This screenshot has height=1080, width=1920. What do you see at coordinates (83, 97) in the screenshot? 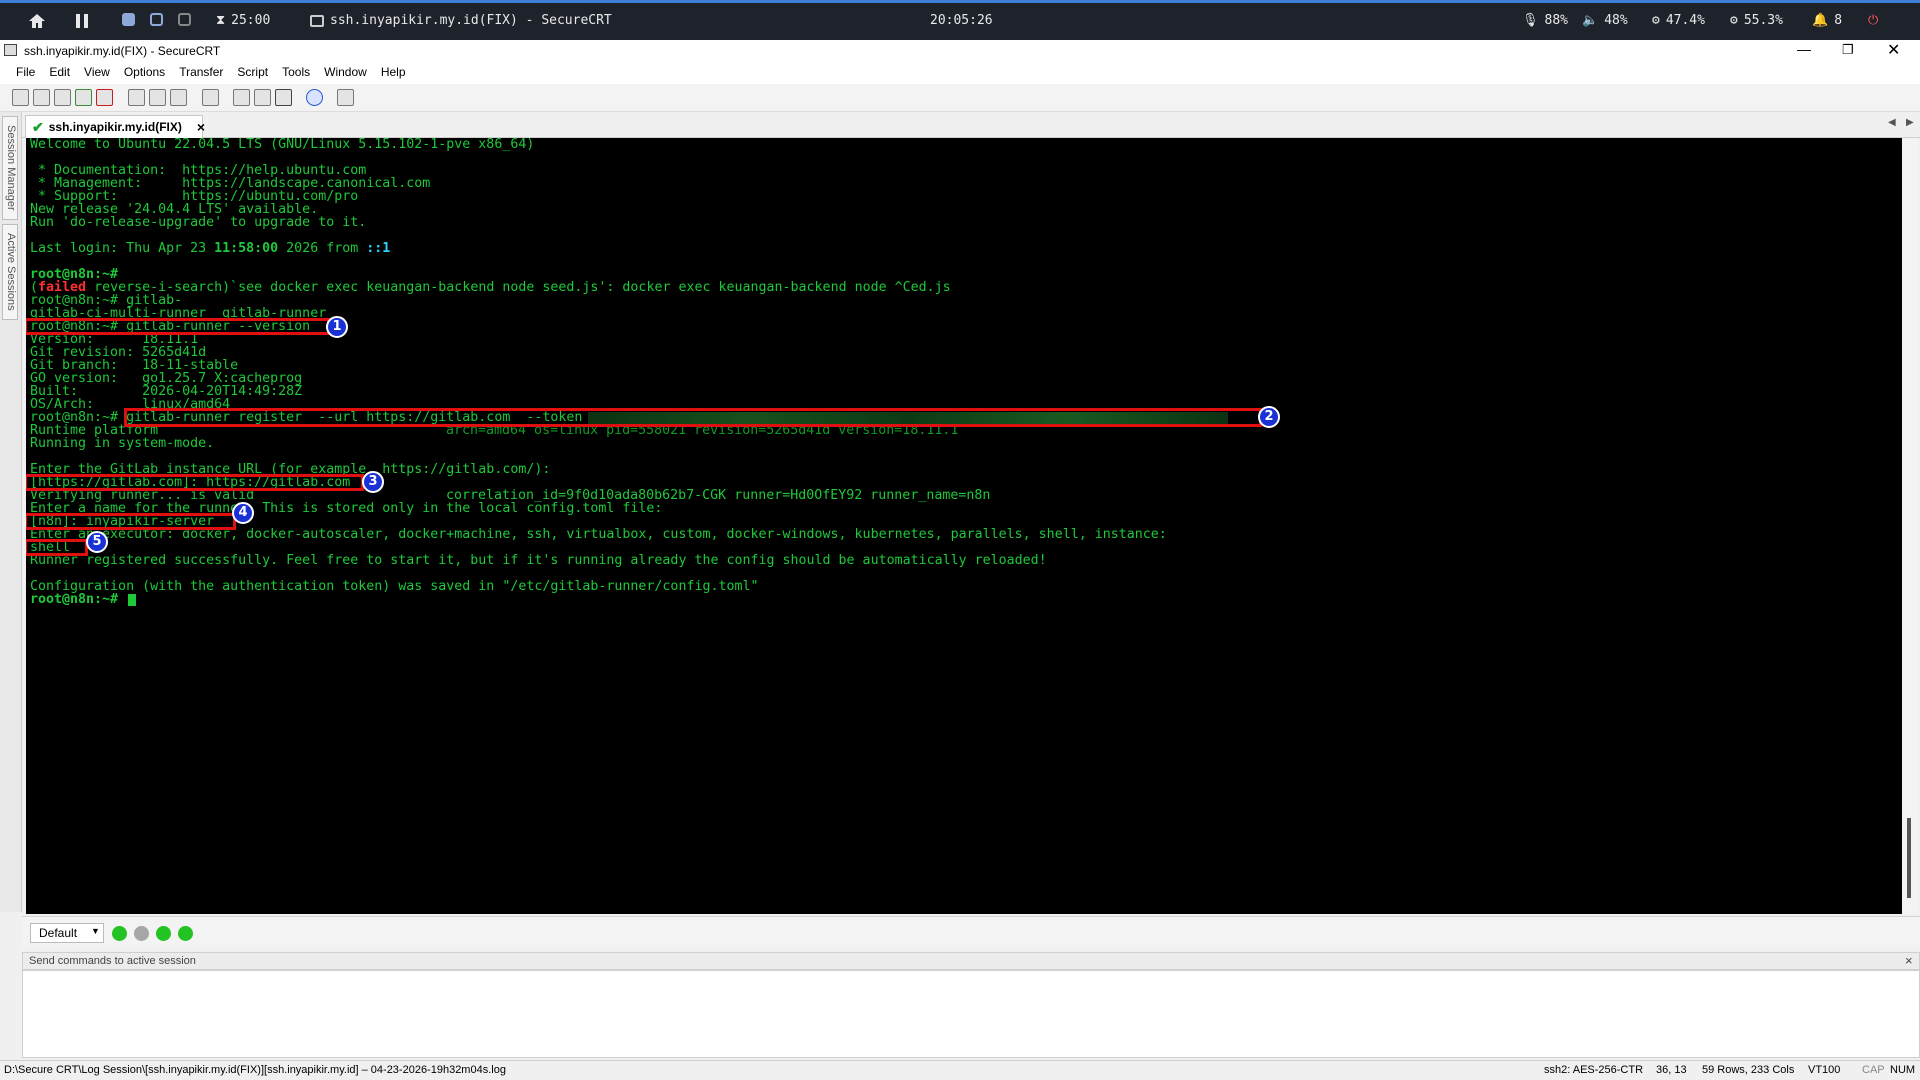
I see `reconnect-icon` at bounding box center [83, 97].